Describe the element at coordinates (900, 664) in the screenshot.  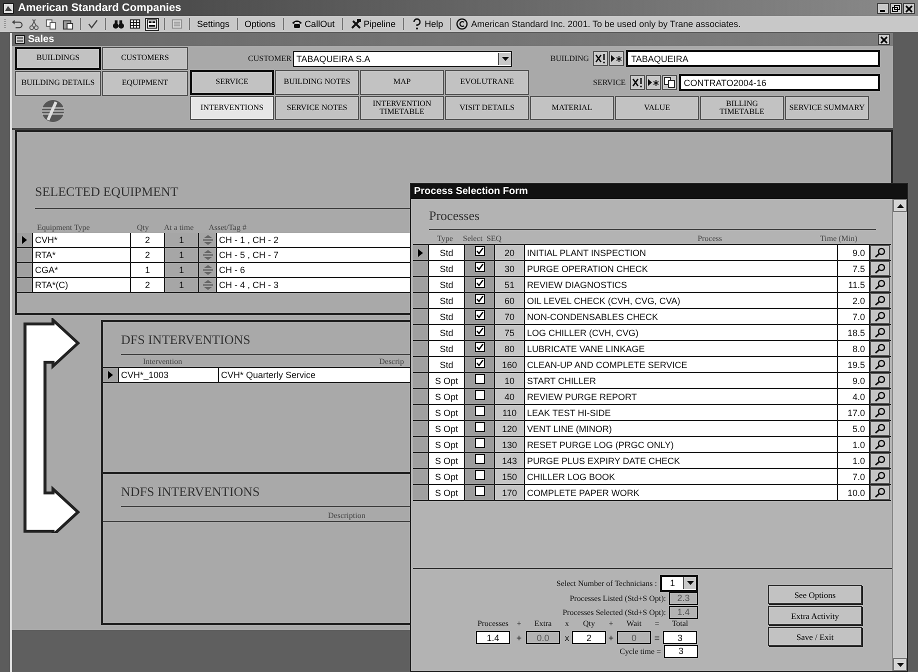
I see `scroll-down-icon` at that location.